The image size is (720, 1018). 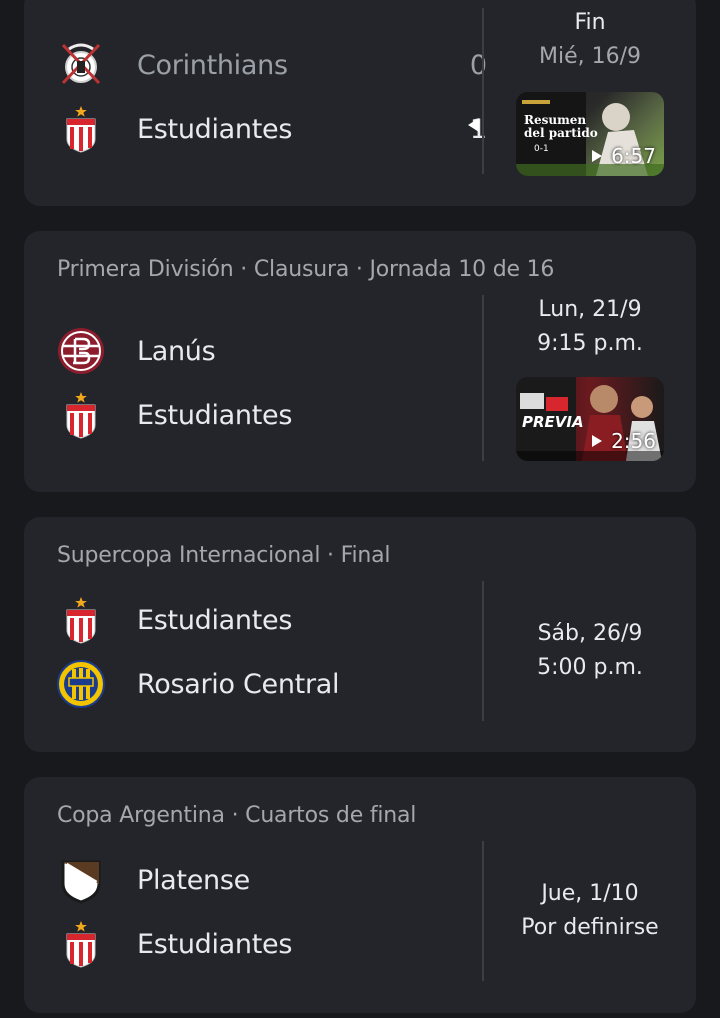 What do you see at coordinates (590, 40) in the screenshot?
I see `match-status: Fin Mié, 16/9` at bounding box center [590, 40].